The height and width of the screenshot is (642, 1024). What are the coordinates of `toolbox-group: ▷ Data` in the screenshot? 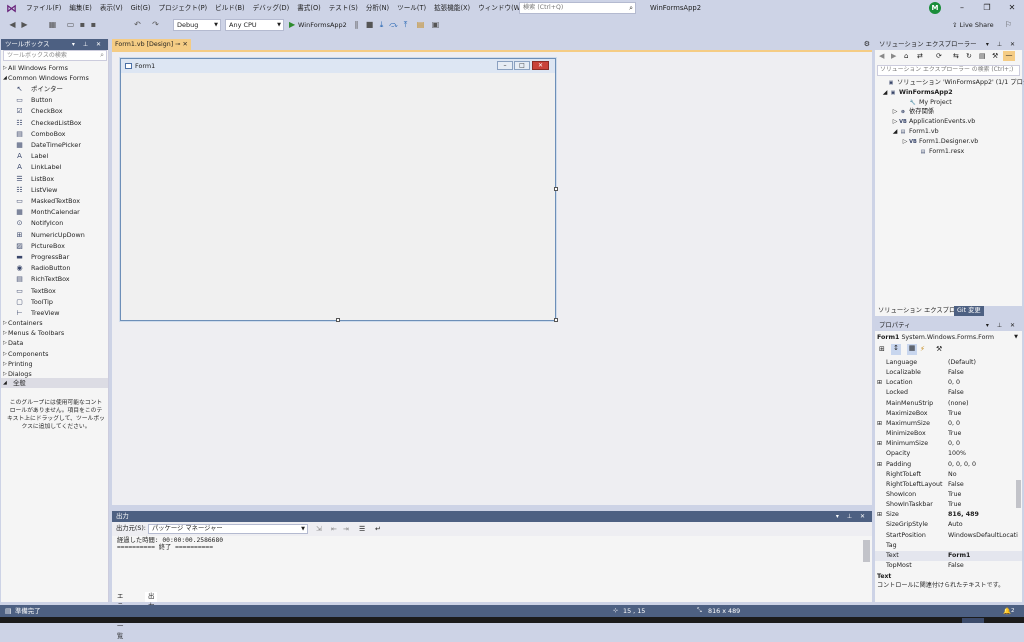 It's located at (55, 343).